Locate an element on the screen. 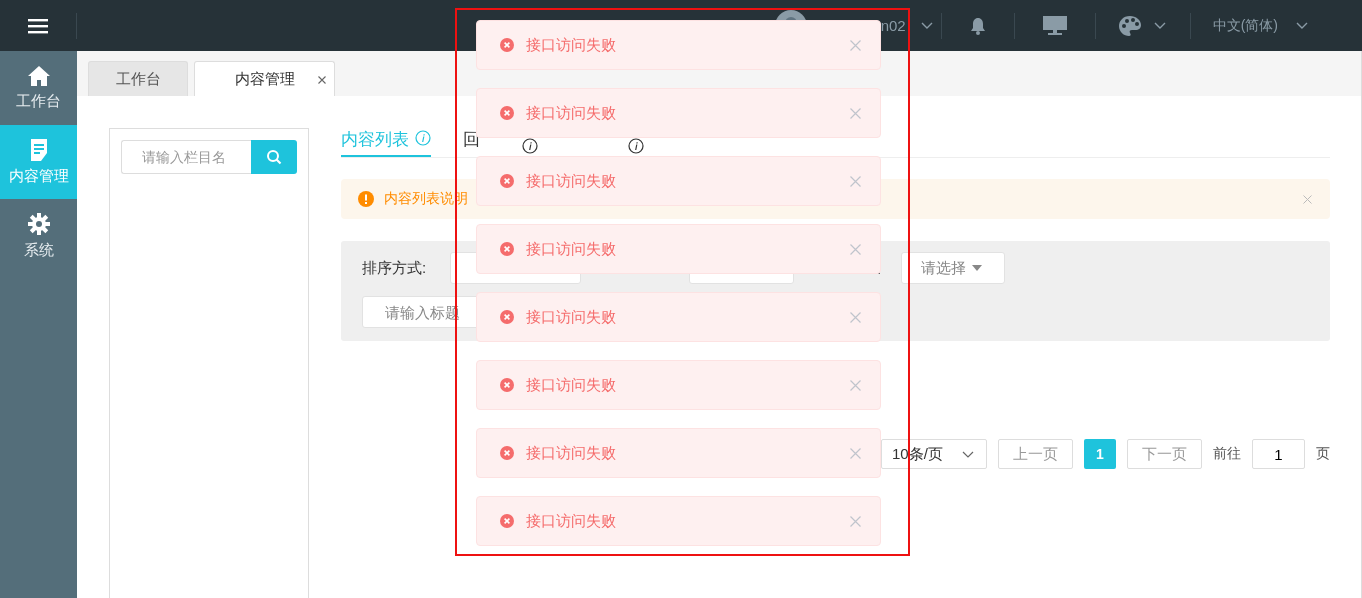  search-icon is located at coordinates (274, 157).